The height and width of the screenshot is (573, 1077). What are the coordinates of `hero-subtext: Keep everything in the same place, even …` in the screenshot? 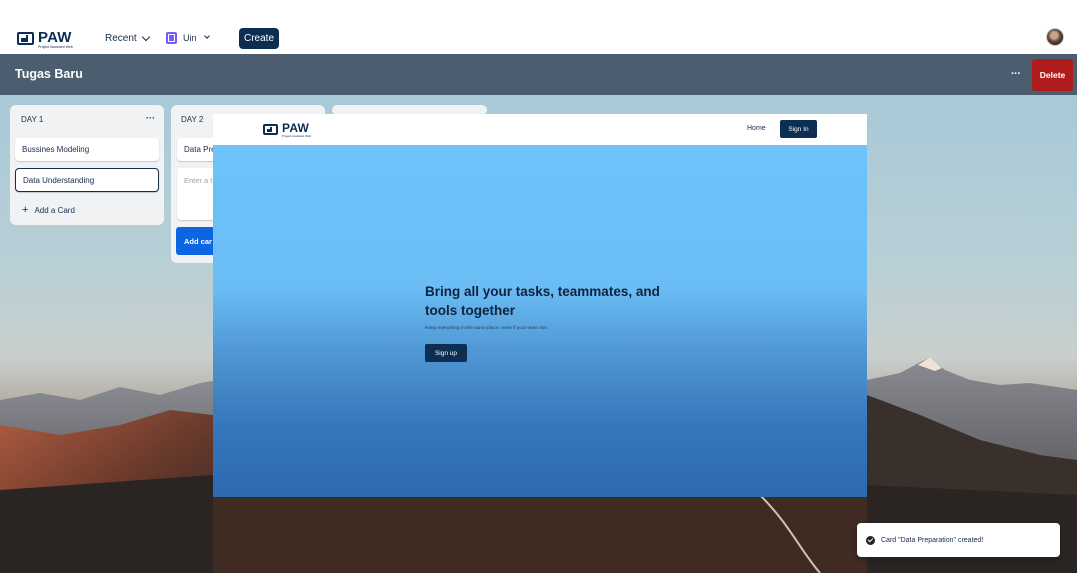 It's located at (486, 328).